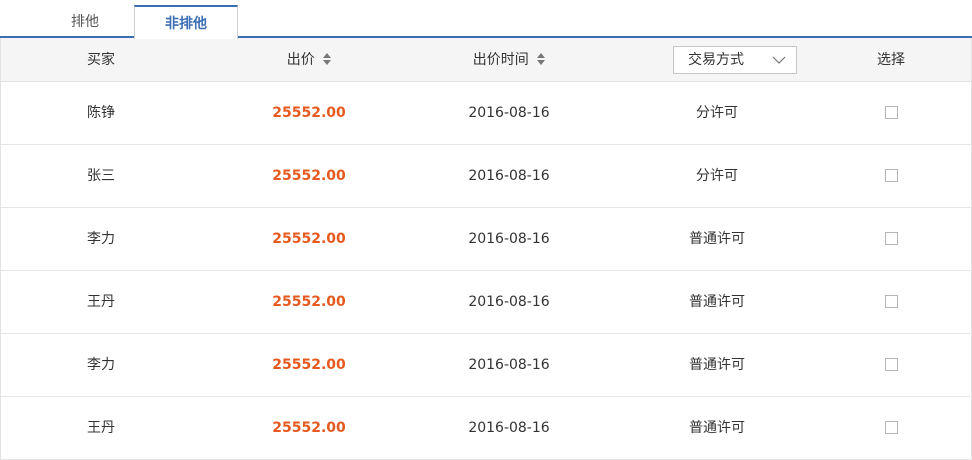 This screenshot has height=460, width=972. I want to click on table-header: 买家 出价 出价时间 交易方式 选择, so click(486, 60).